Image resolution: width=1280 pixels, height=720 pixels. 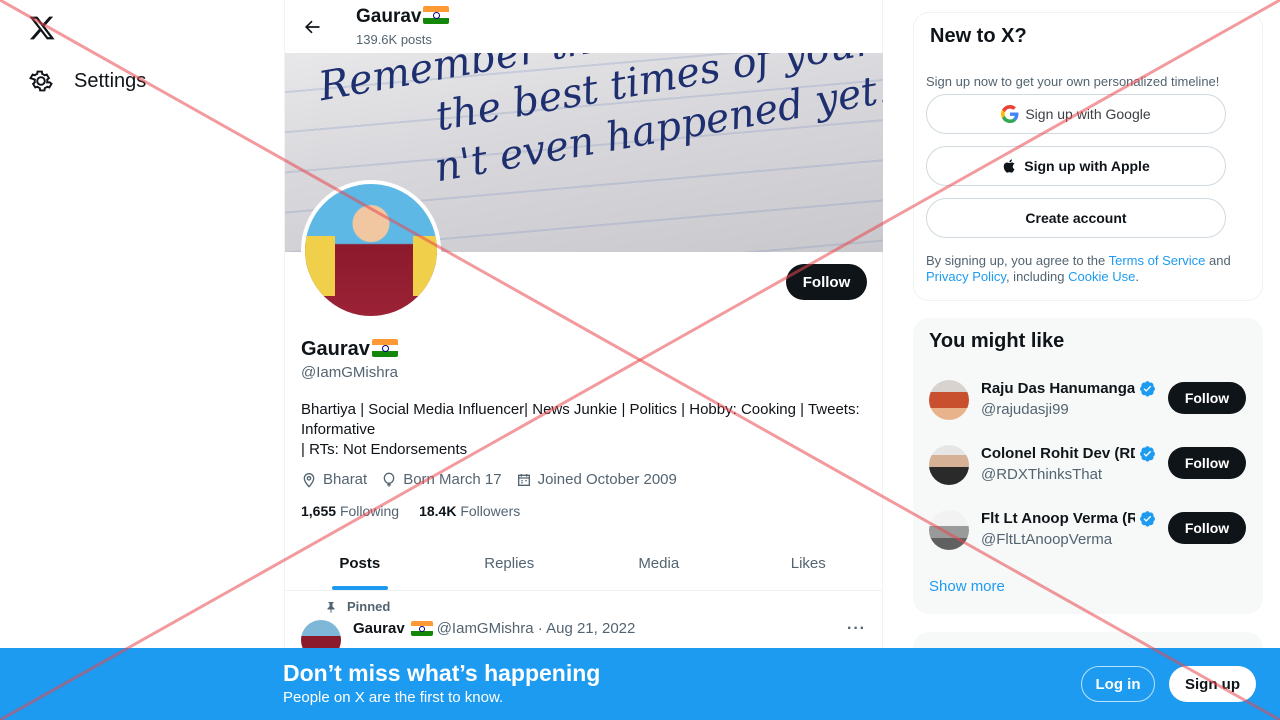 What do you see at coordinates (490, 511) in the screenshot?
I see `followers-label: Followers` at bounding box center [490, 511].